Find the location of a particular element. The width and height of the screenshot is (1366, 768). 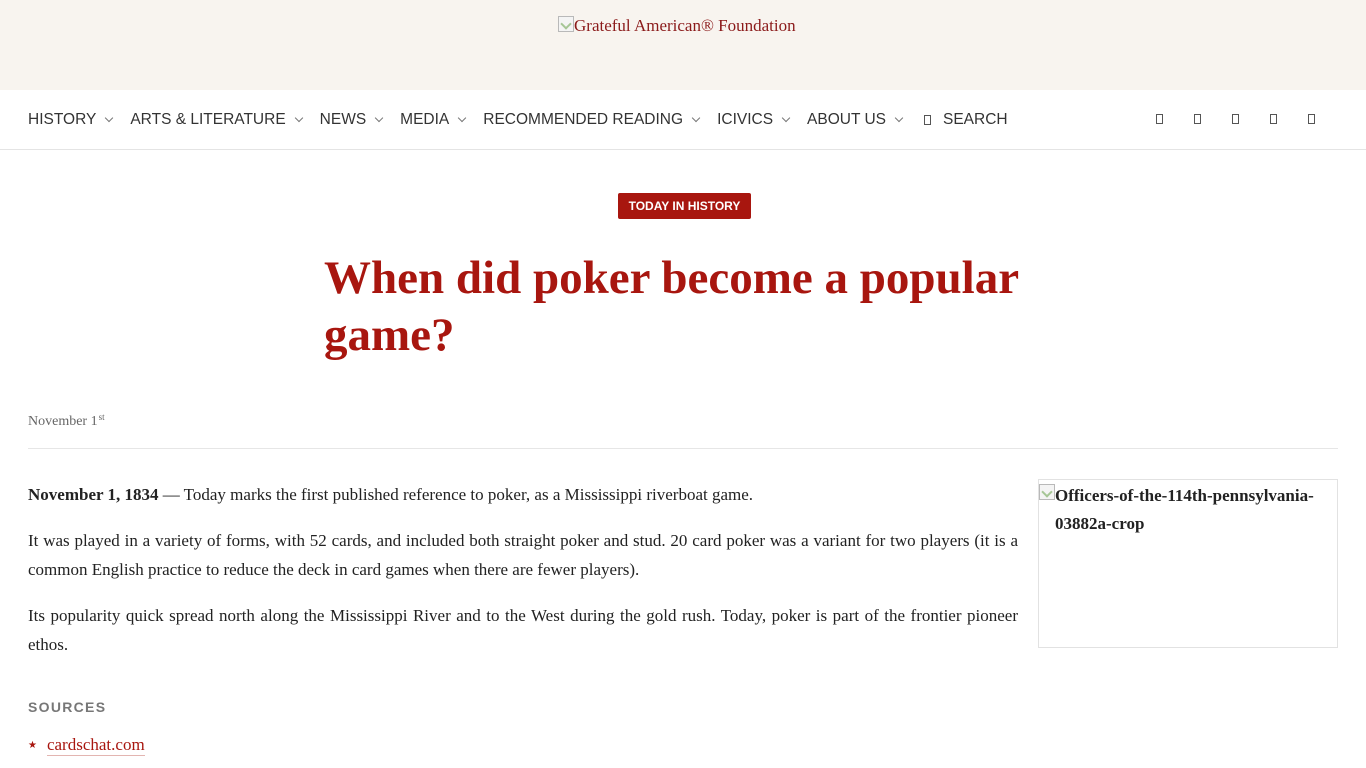

nav-item-media: MEDIA is located at coordinates (433, 120).